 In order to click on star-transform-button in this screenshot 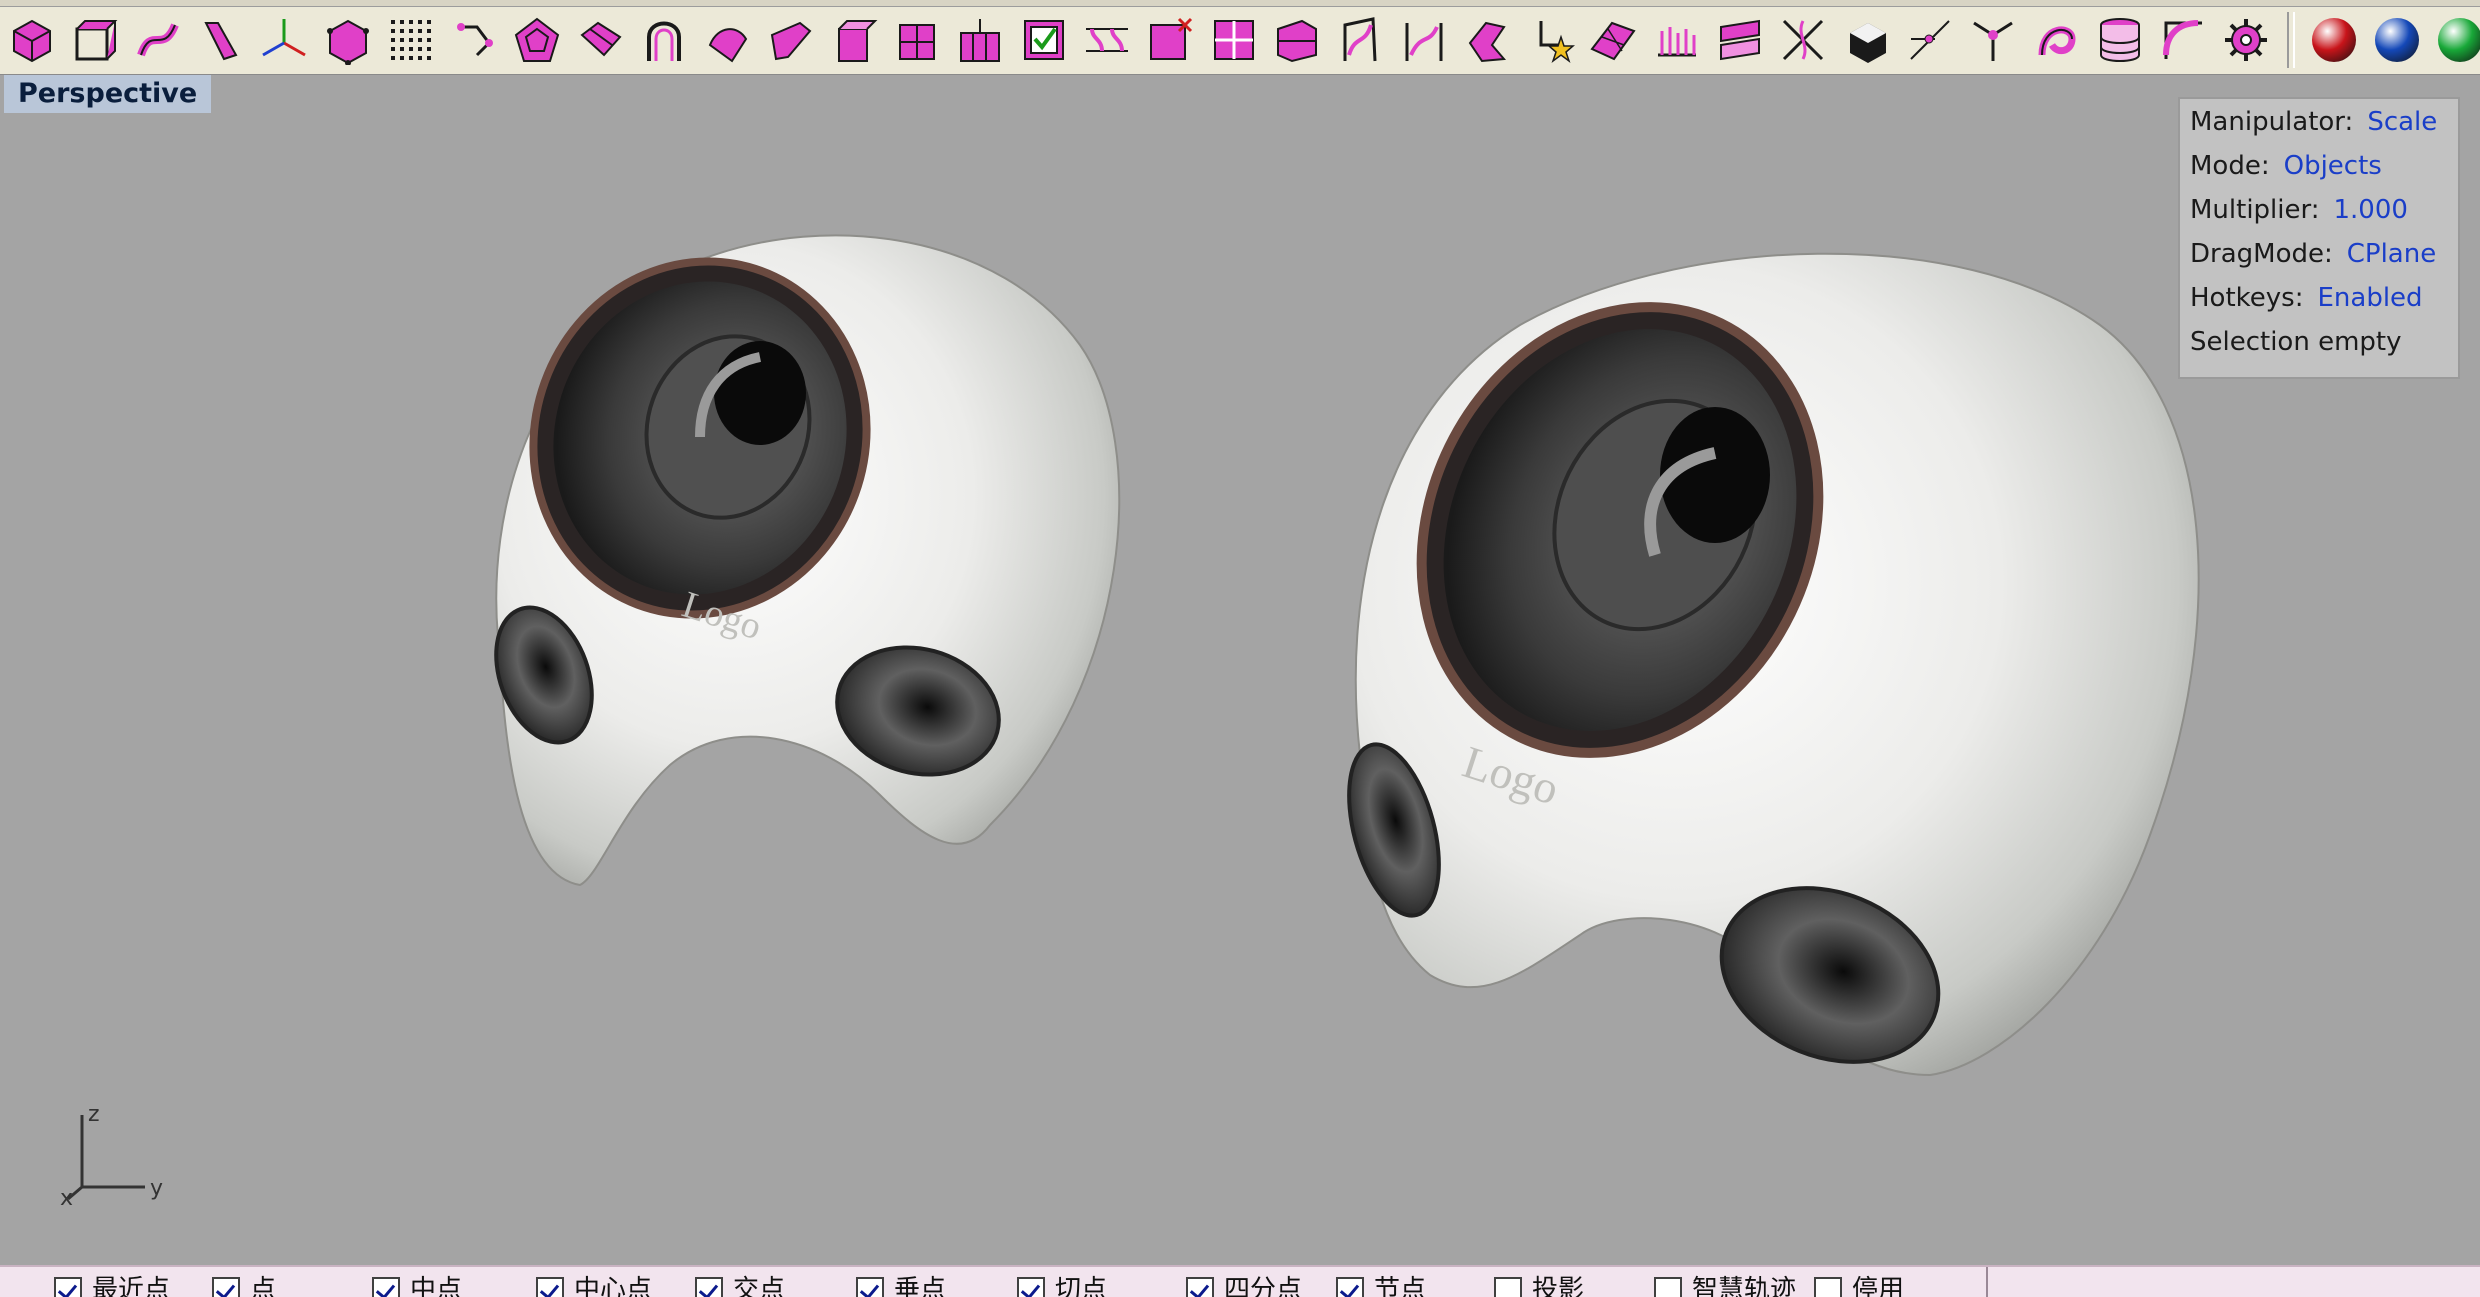, I will do `click(1550, 40)`.